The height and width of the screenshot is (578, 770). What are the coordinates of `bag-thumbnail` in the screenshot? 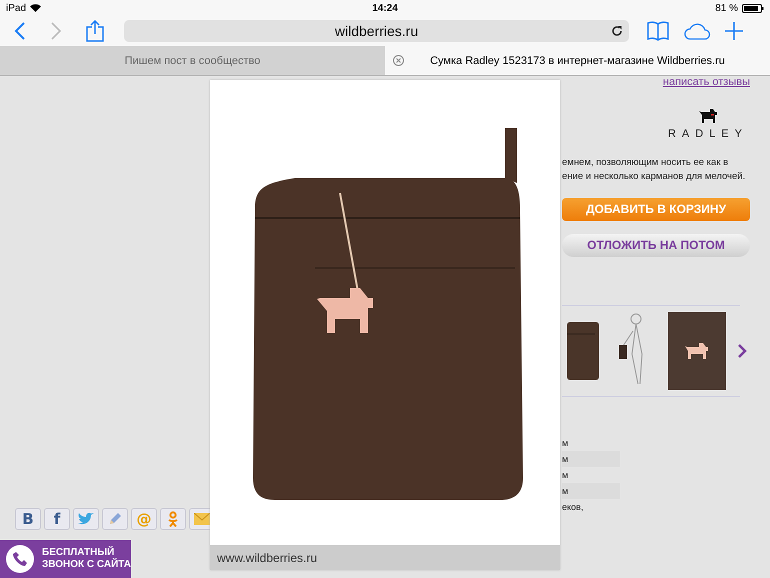 It's located at (583, 351).